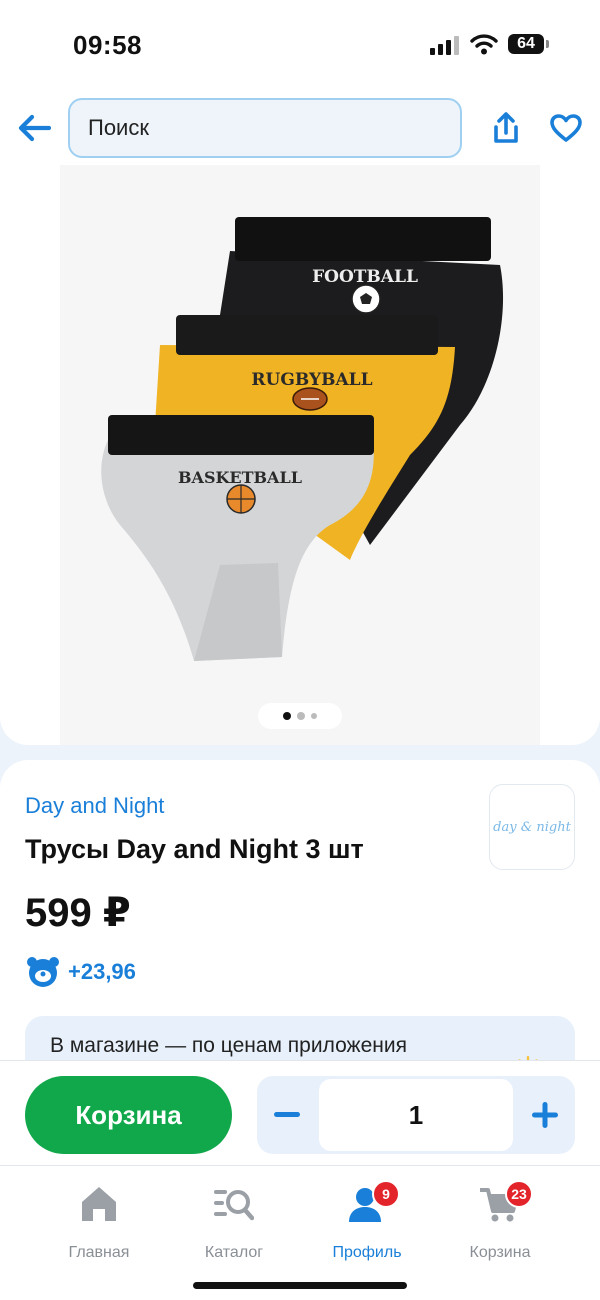 This screenshot has height=1300, width=600. Describe the element at coordinates (99, 1224) in the screenshot. I see `tab-home: Главная` at that location.